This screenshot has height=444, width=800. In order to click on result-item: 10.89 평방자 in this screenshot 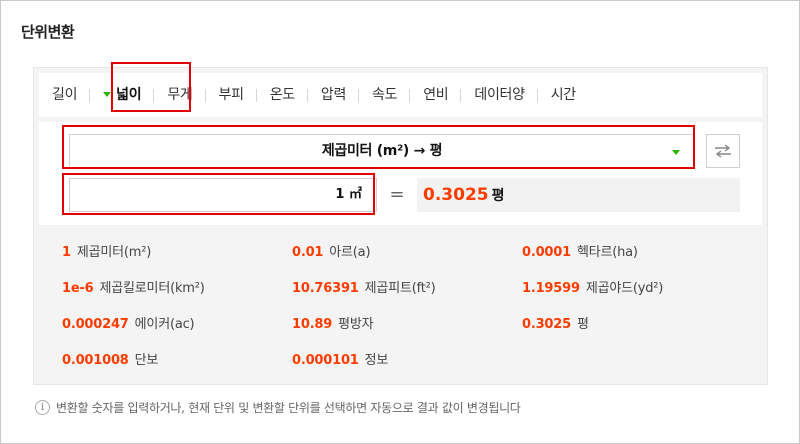, I will do `click(333, 322)`.